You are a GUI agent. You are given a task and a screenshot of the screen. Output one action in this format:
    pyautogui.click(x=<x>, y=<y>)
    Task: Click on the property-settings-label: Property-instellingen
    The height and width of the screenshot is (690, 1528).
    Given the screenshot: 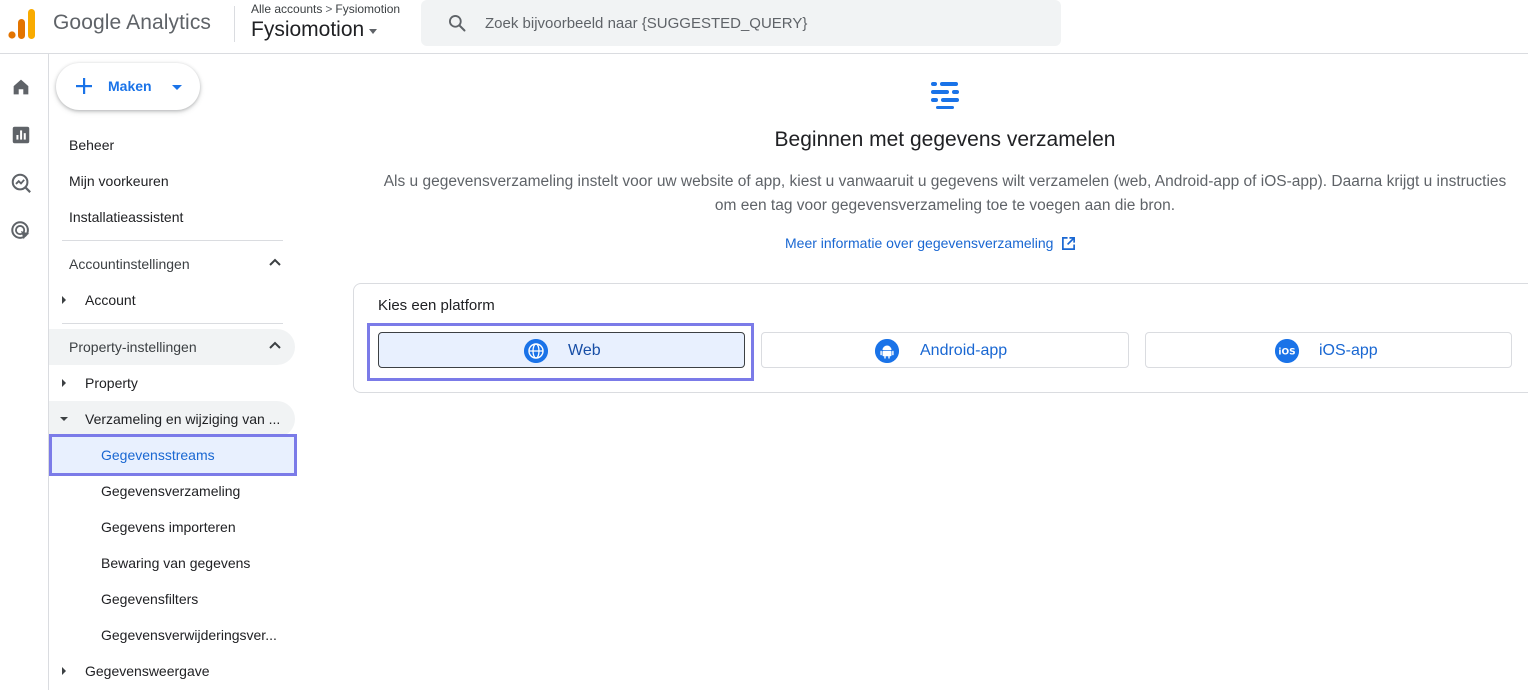 What is the action you would take?
    pyautogui.click(x=133, y=347)
    